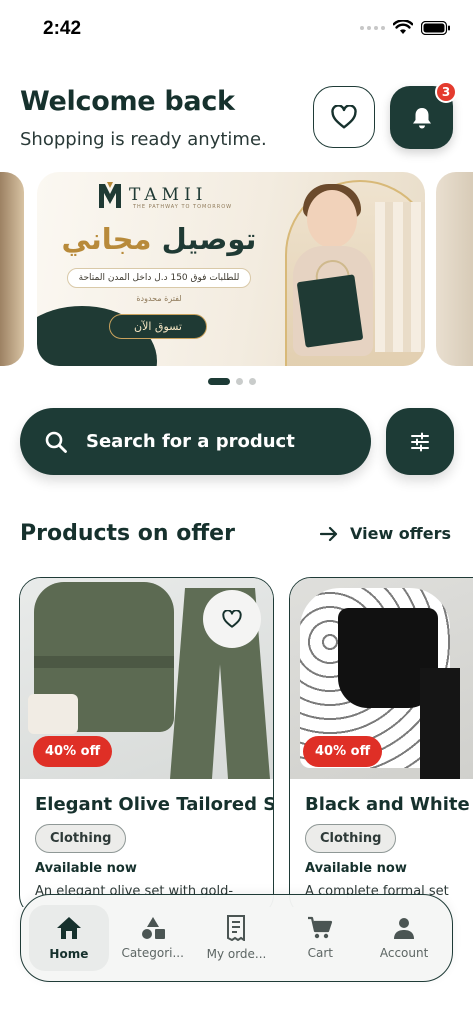 This screenshot has width=473, height=1024. Describe the element at coordinates (236, 30) in the screenshot. I see `status-bar: 2:42` at that location.